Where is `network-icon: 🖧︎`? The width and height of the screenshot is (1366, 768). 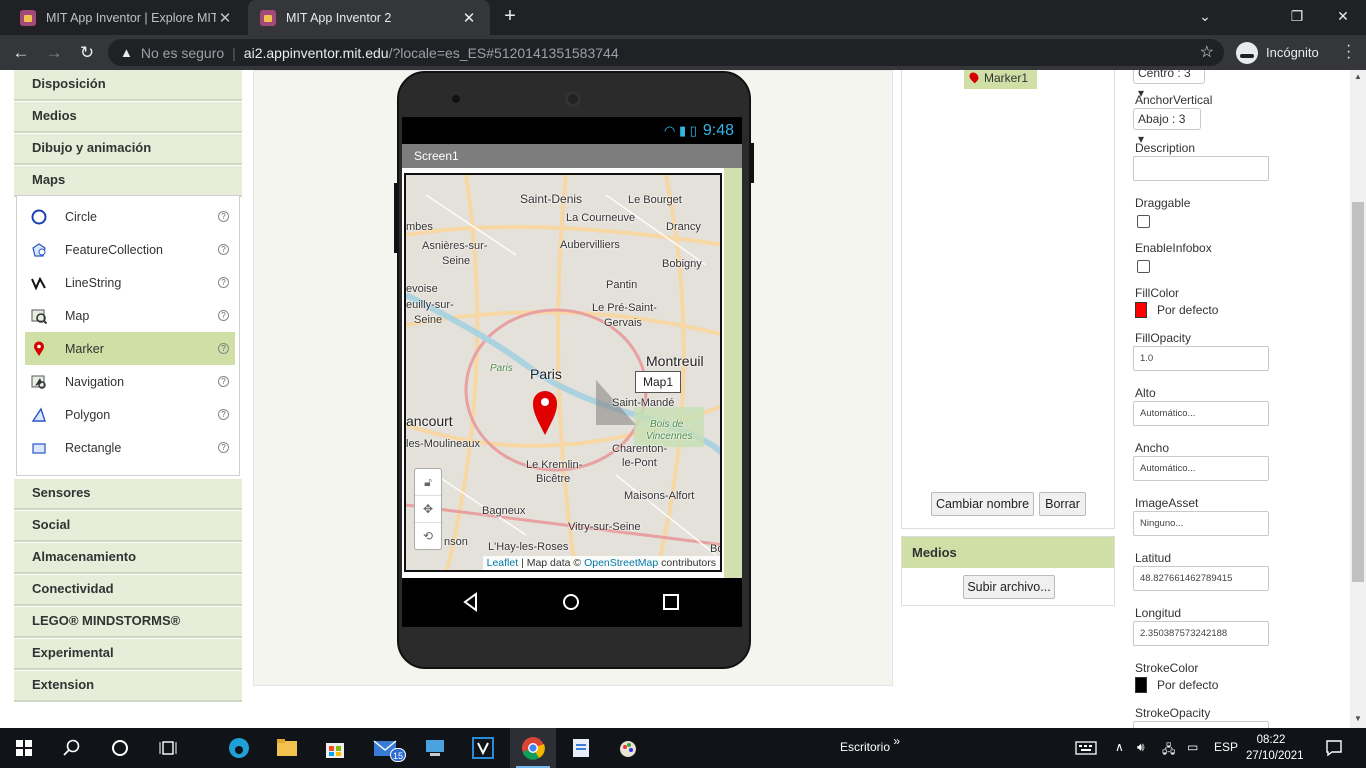
network-icon: 🖧︎ is located at coordinates (1168, 750).